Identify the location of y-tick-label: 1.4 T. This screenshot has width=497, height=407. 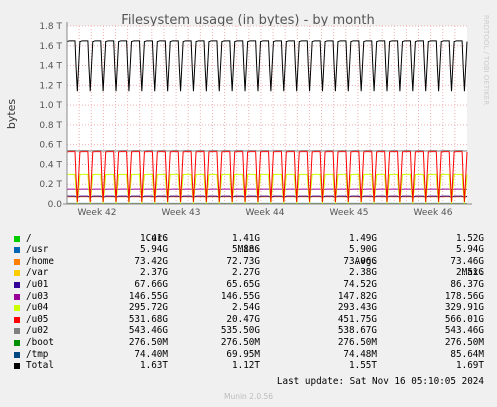
(50, 67).